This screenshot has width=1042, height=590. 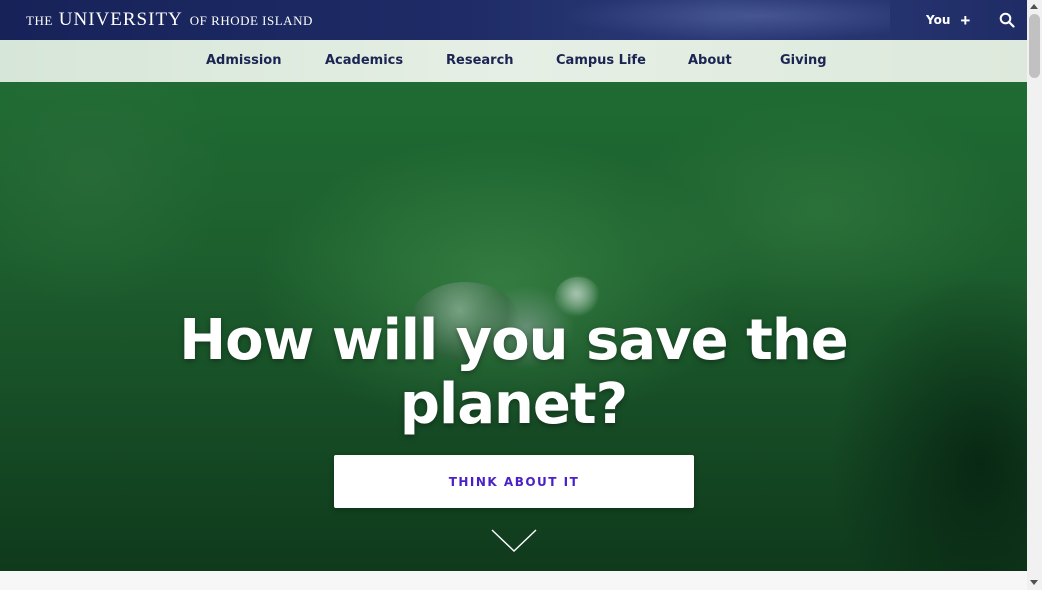 I want to click on page-scrollbar, so click(x=1034, y=295).